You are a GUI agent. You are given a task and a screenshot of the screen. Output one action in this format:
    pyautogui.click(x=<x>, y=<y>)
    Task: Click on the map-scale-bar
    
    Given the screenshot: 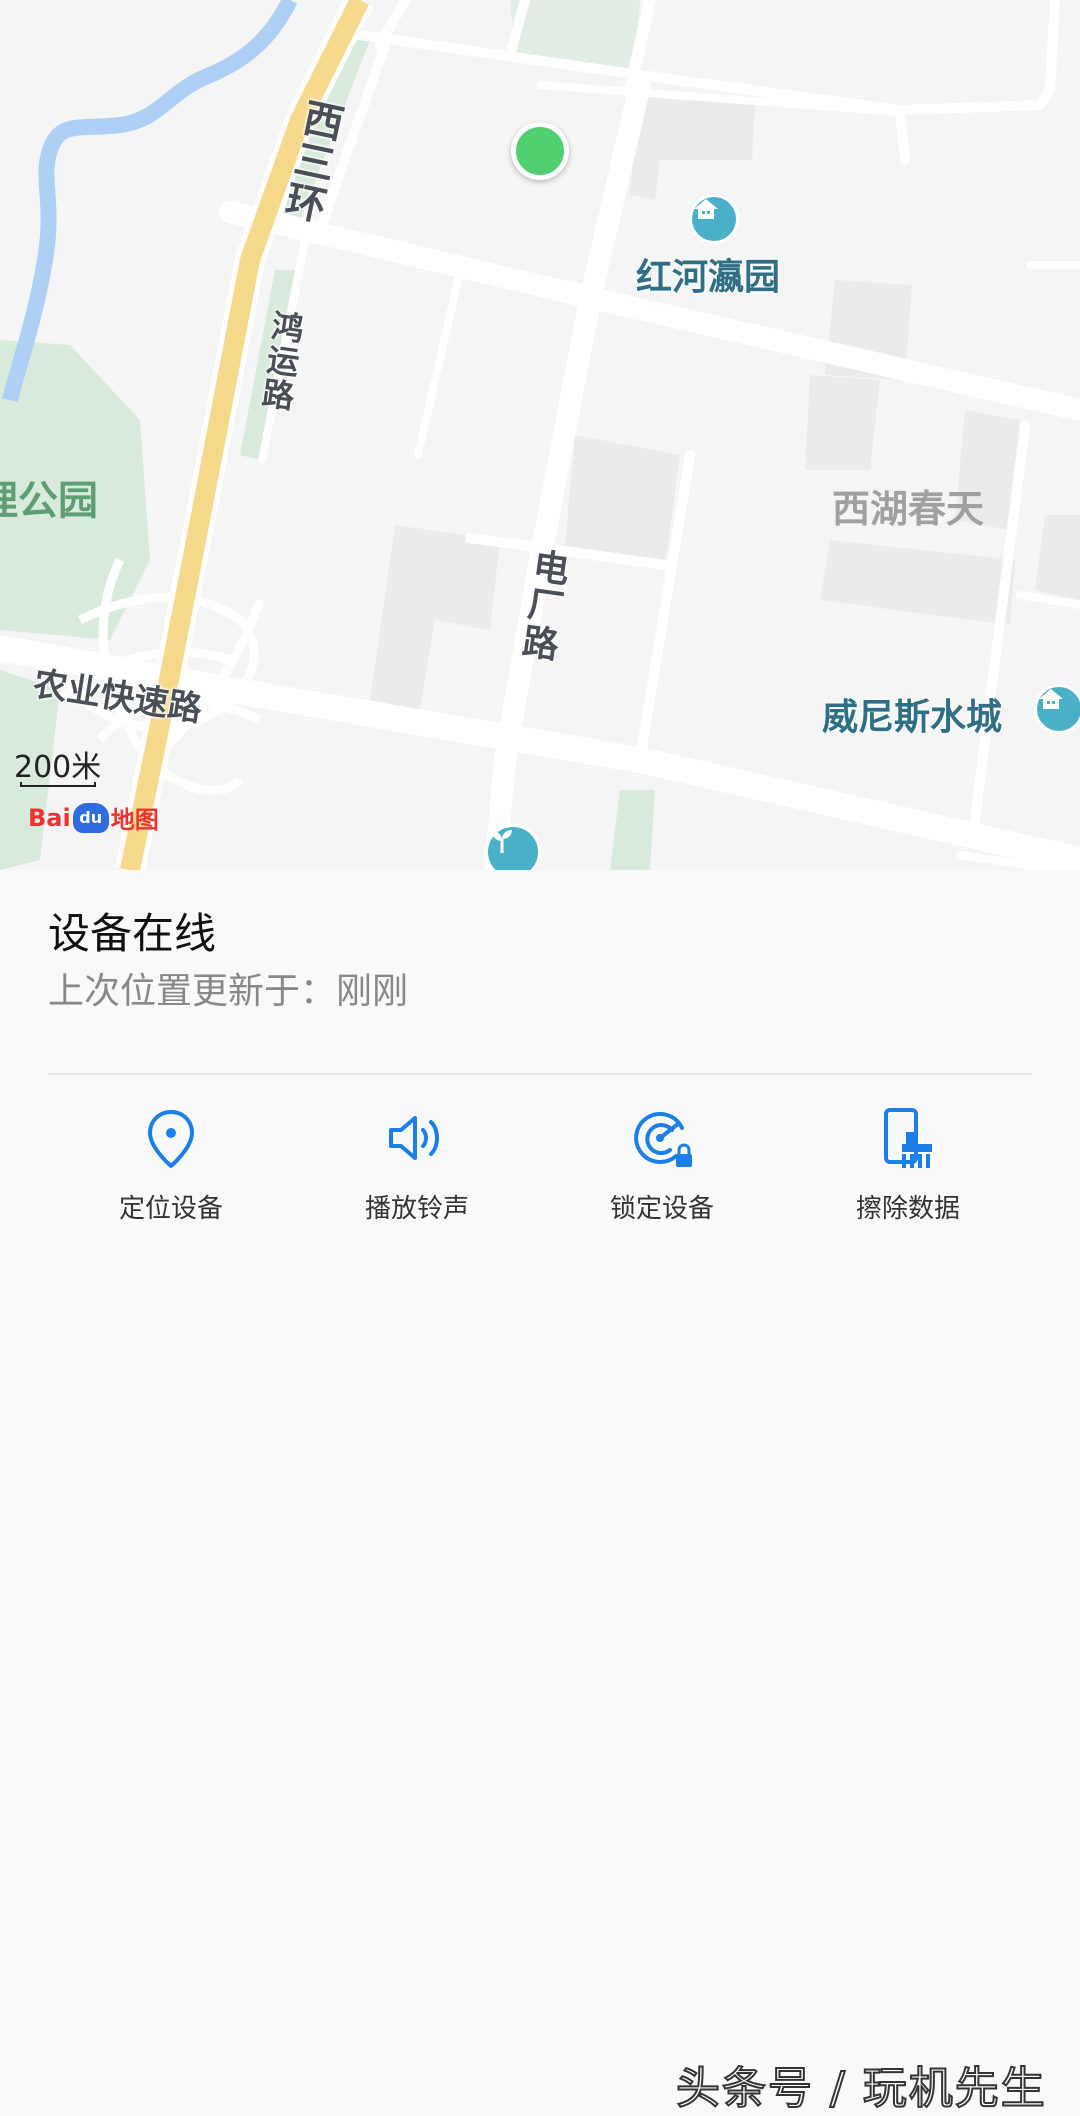 What is the action you would take?
    pyautogui.click(x=58, y=784)
    